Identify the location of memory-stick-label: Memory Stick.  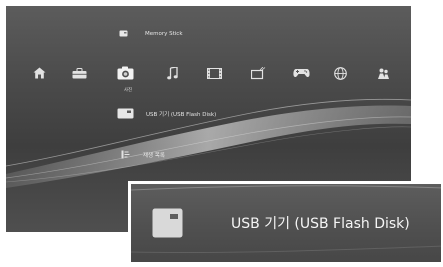
(164, 33).